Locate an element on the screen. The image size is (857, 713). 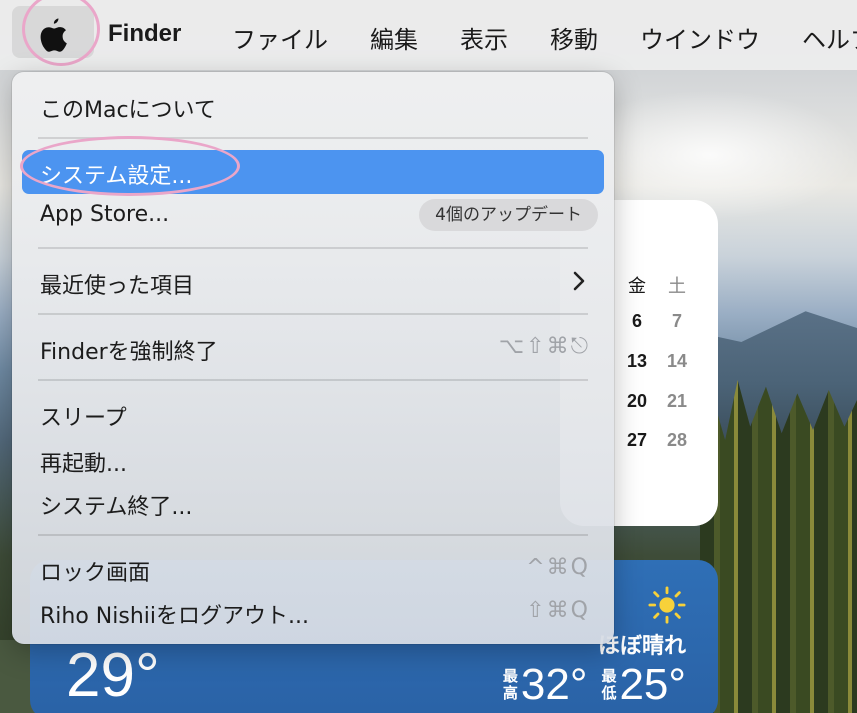
menu-edit: 編集 is located at coordinates (394, 37).